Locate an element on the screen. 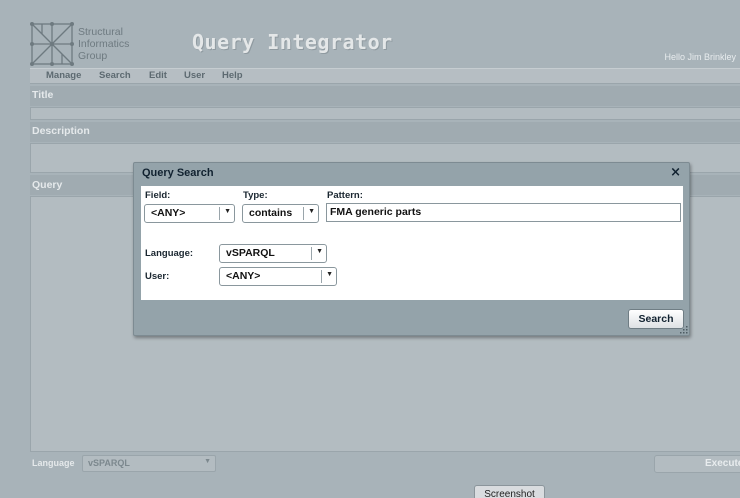 This screenshot has width=740, height=498. menu-item-user: User is located at coordinates (194, 75).